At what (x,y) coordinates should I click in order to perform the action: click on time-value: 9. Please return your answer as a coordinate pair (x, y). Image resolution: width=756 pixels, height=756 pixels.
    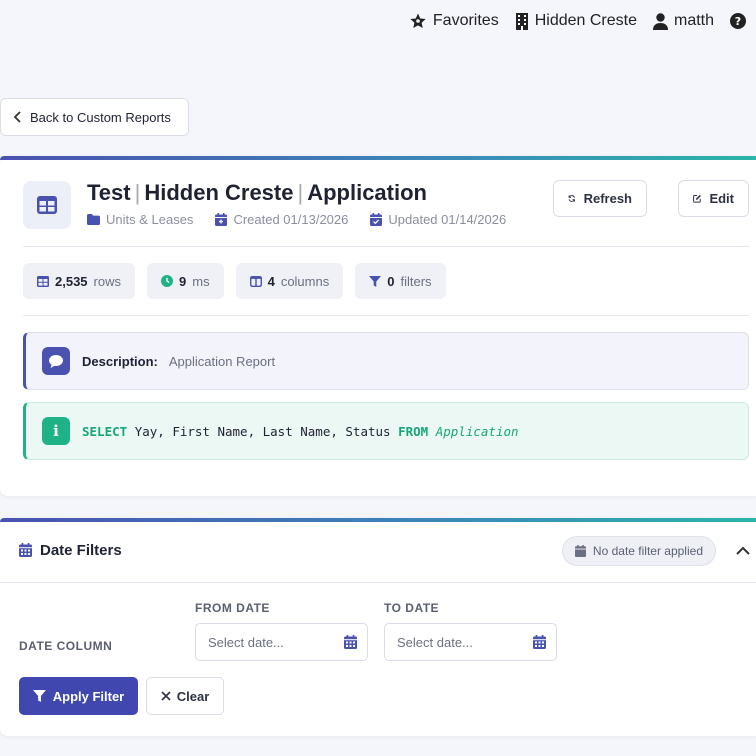
    Looking at the image, I should click on (183, 281).